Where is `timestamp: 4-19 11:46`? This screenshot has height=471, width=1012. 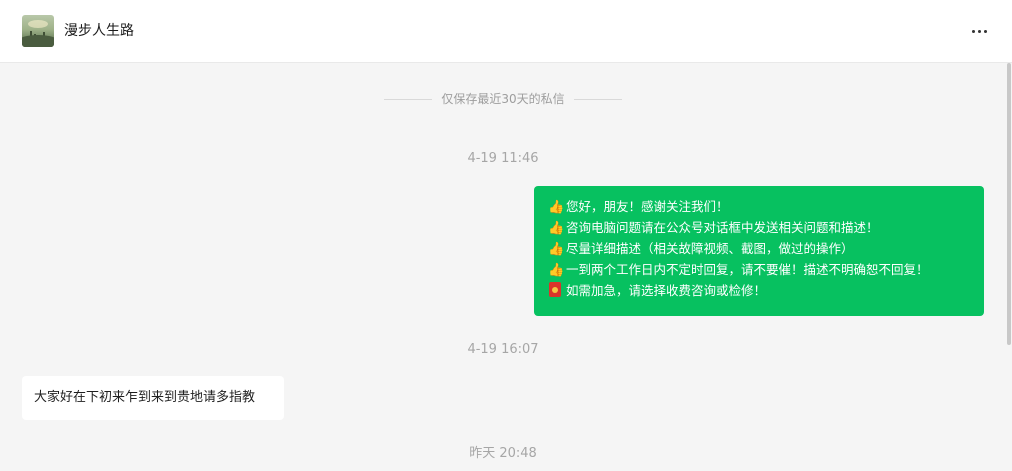 timestamp: 4-19 11:46 is located at coordinates (503, 158).